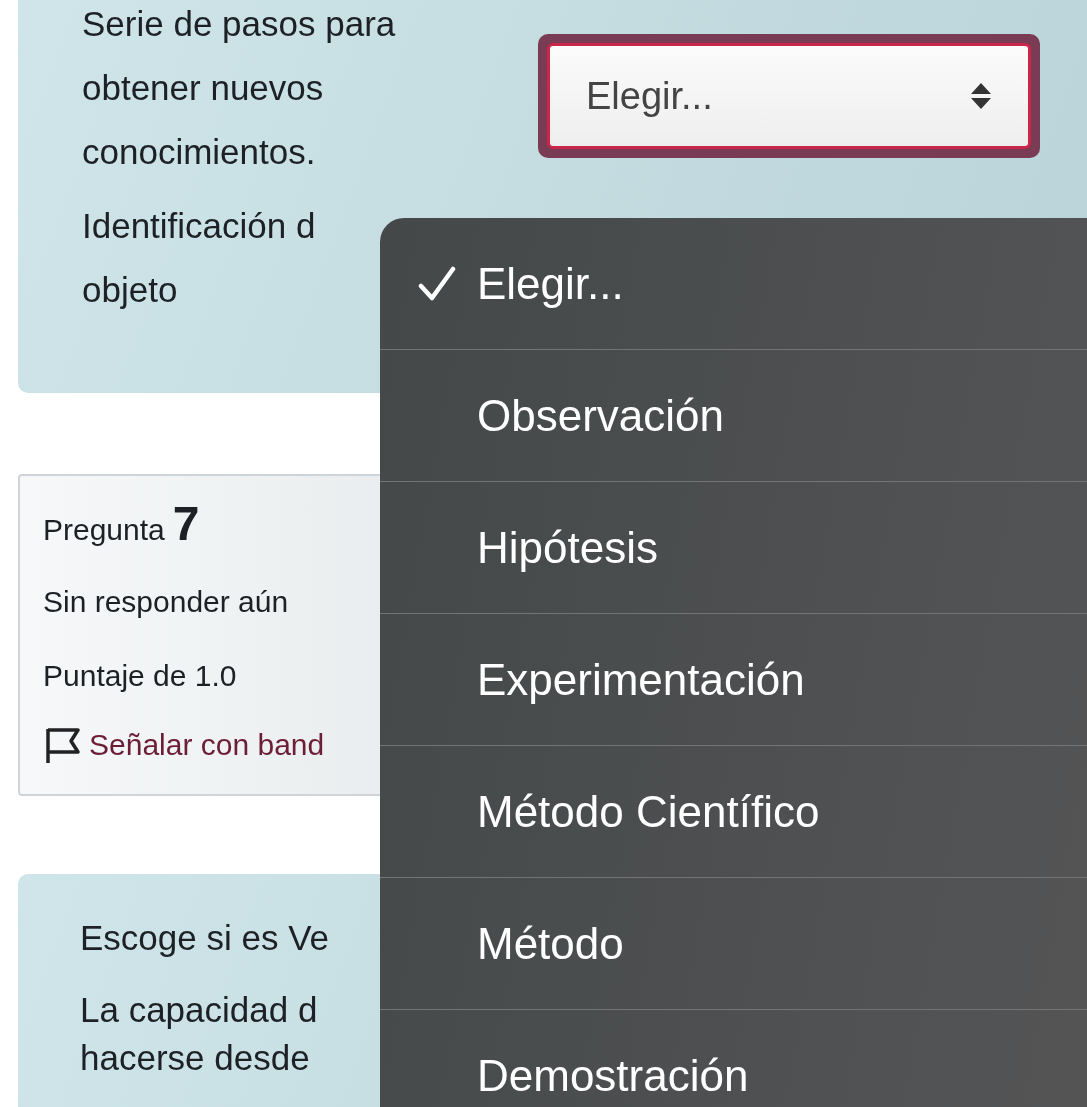 The height and width of the screenshot is (1107, 1087). Describe the element at coordinates (239, 88) in the screenshot. I see `question-prompt: Serie de pasos para obtener nuevos conocimientos.` at that location.